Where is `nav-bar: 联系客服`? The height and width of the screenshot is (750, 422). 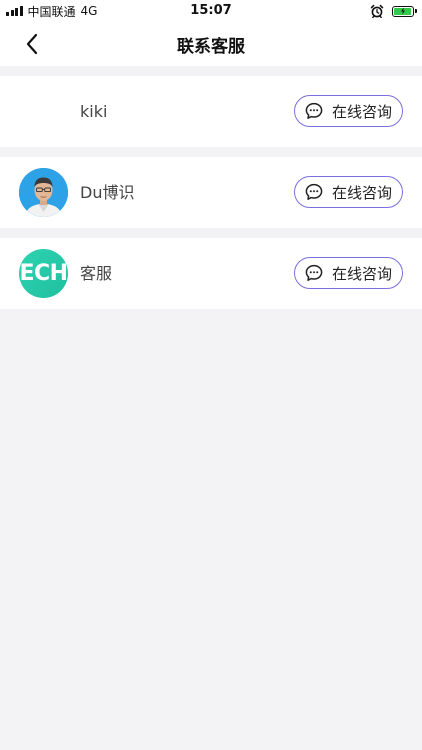 nav-bar: 联系客服 is located at coordinates (211, 44).